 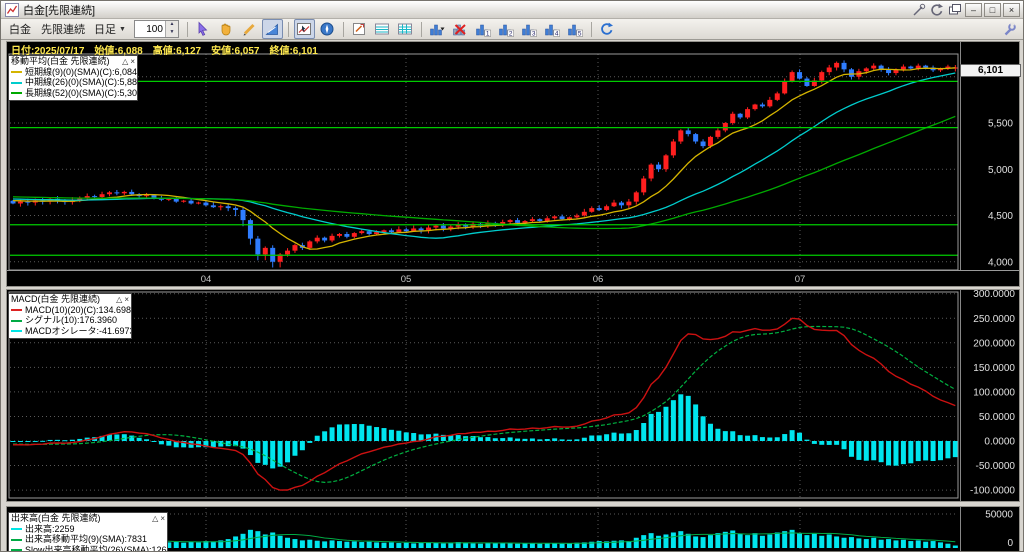 What do you see at coordinates (55, 299) in the screenshot?
I see `macd-legend-title: MACD(白金 先限連続)` at bounding box center [55, 299].